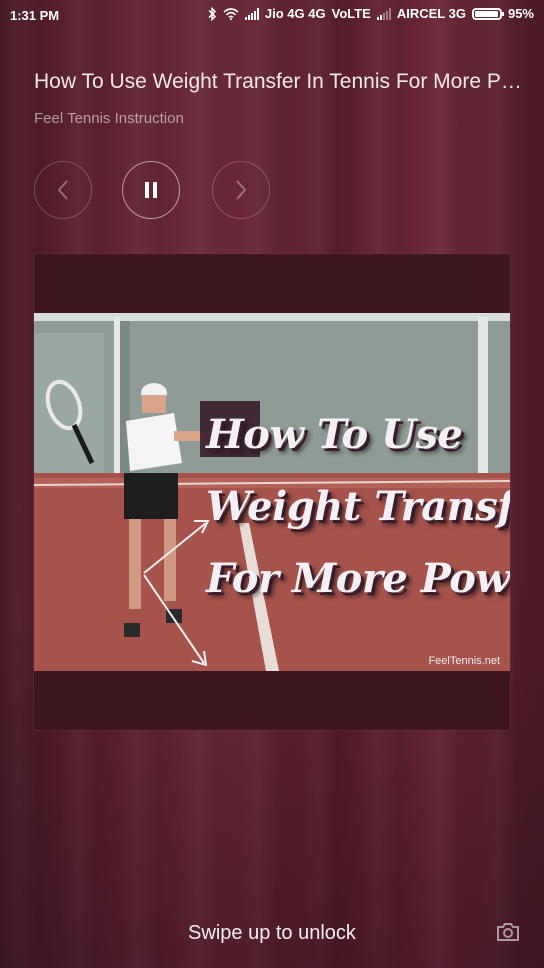 This screenshot has width=544, height=968. Describe the element at coordinates (272, 933) in the screenshot. I see `swipe-unlock-hint: Swipe up to unlock` at that location.